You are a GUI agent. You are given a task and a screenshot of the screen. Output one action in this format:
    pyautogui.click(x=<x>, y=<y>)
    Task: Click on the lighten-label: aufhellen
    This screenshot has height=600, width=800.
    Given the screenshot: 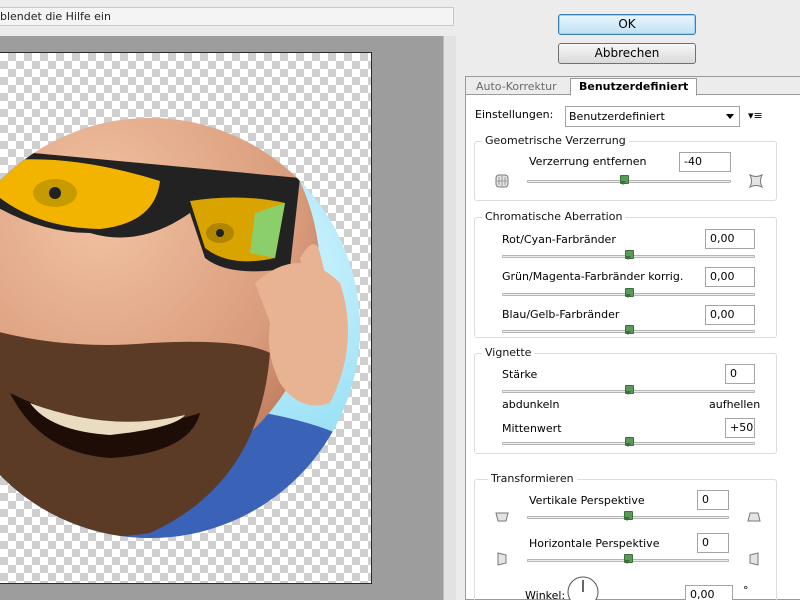 What is the action you would take?
    pyautogui.click(x=735, y=404)
    